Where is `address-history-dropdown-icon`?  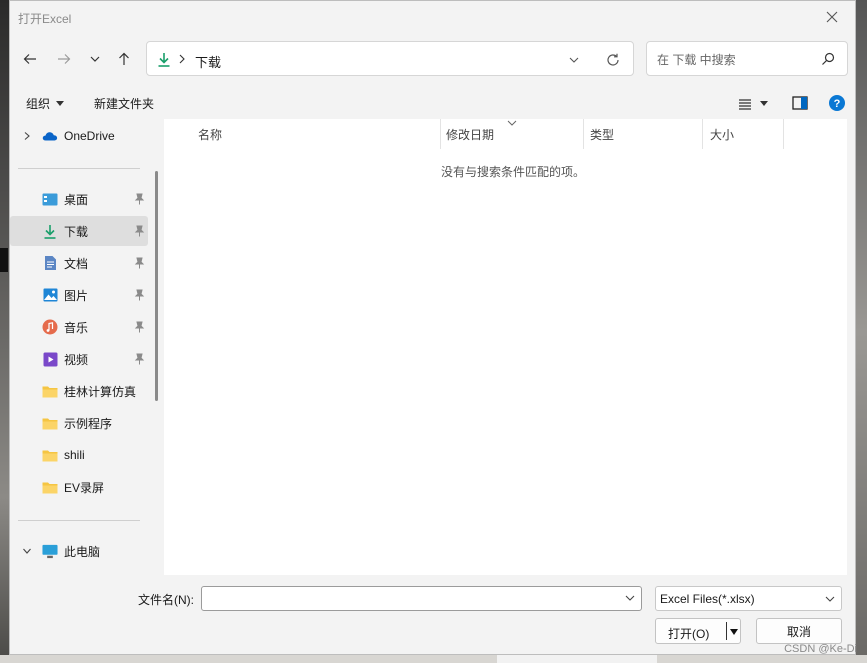
address-history-dropdown-icon is located at coordinates (574, 60).